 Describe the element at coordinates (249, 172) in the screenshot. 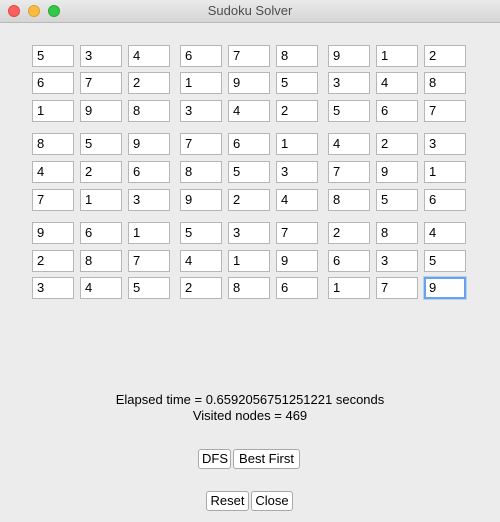

I see `sudoku-cell-r5-c5: 5` at that location.